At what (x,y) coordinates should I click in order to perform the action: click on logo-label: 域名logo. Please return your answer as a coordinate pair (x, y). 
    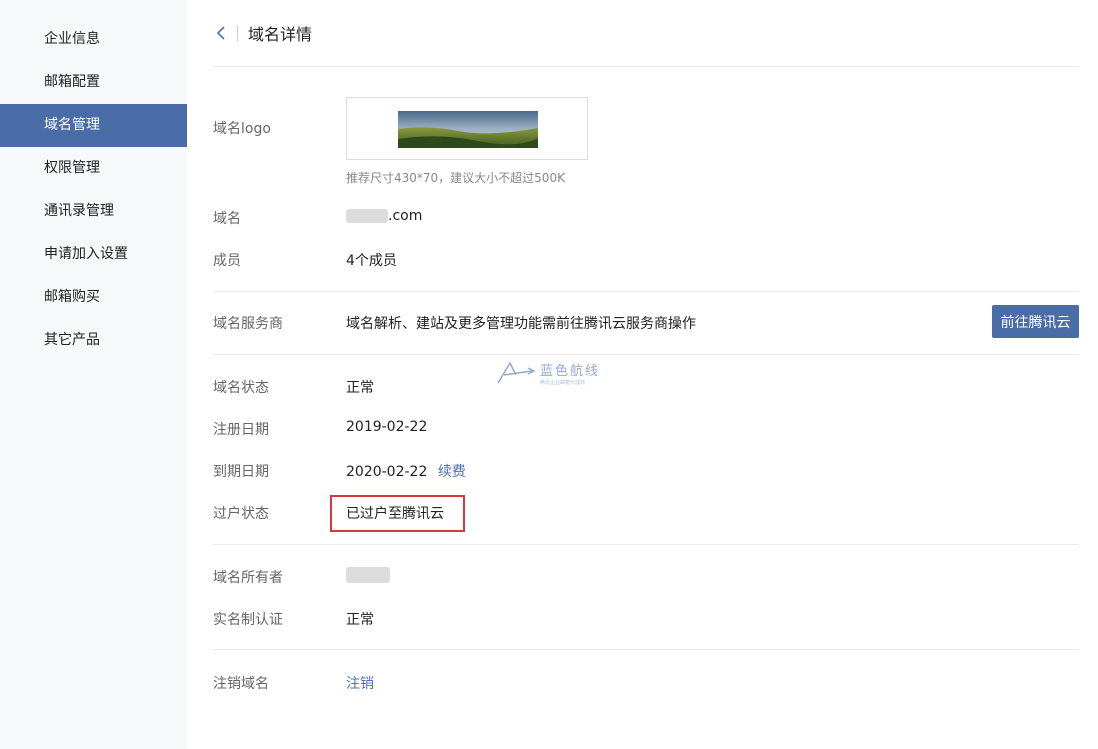
    Looking at the image, I should click on (242, 129).